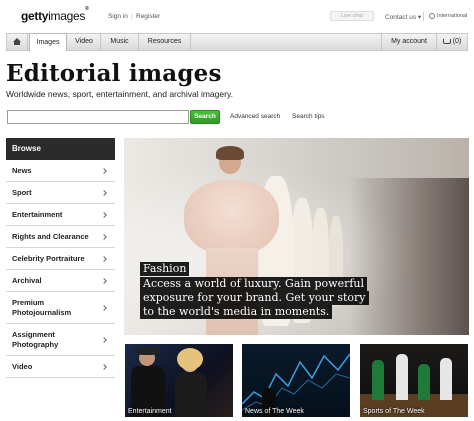 This screenshot has height=421, width=474. What do you see at coordinates (254, 284) in the screenshot?
I see `hero-caption-line: Access a world of luxury. Gain powerful` at bounding box center [254, 284].